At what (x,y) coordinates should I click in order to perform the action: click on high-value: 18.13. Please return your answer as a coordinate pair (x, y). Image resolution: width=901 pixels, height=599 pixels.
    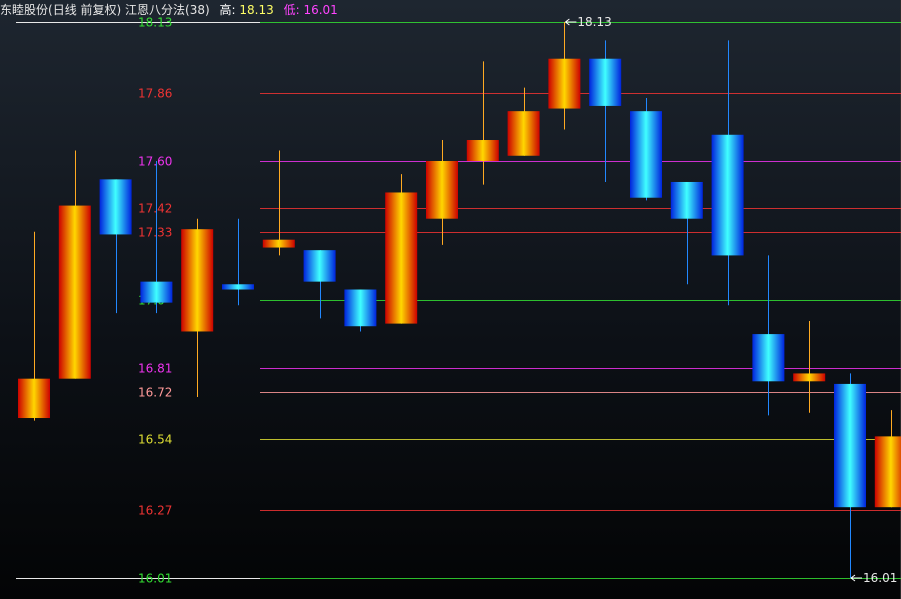
    Looking at the image, I should click on (256, 10).